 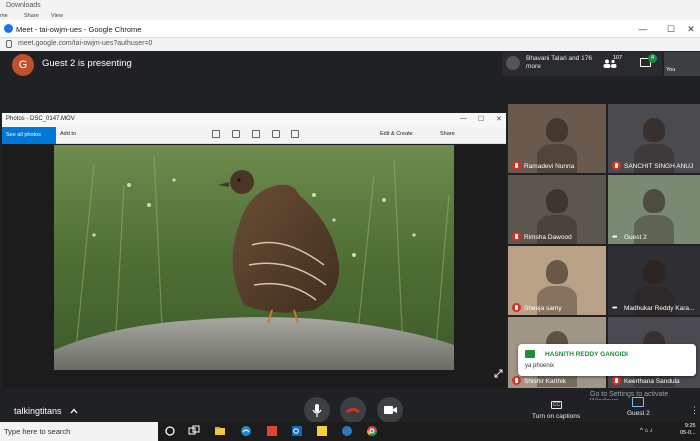 I want to click on lock-icon, so click(x=9, y=44).